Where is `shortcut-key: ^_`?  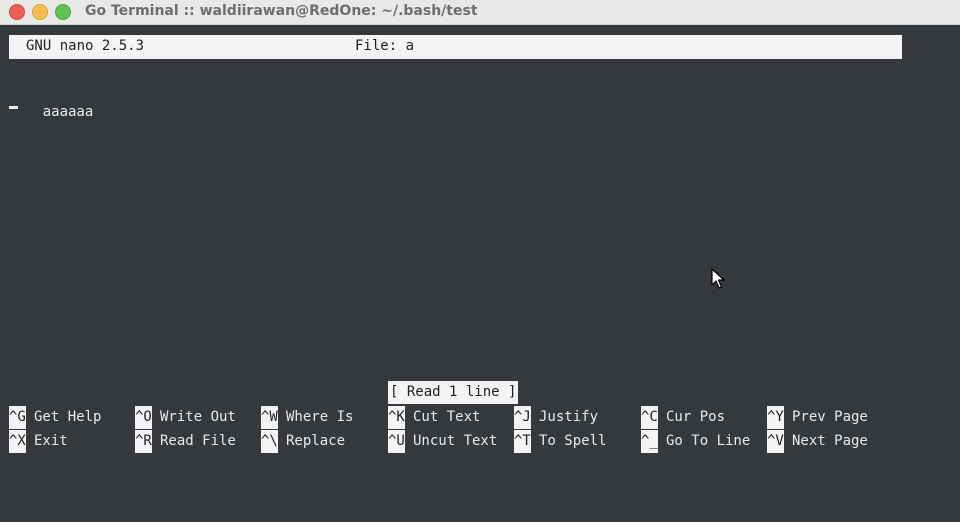
shortcut-key: ^_ is located at coordinates (649, 441).